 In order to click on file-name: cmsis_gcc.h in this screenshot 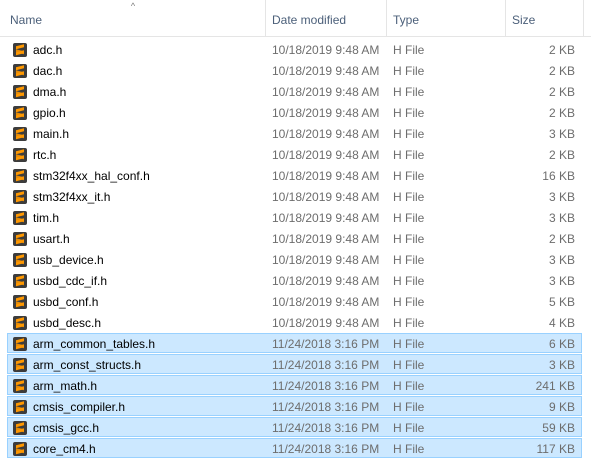, I will do `click(66, 427)`.